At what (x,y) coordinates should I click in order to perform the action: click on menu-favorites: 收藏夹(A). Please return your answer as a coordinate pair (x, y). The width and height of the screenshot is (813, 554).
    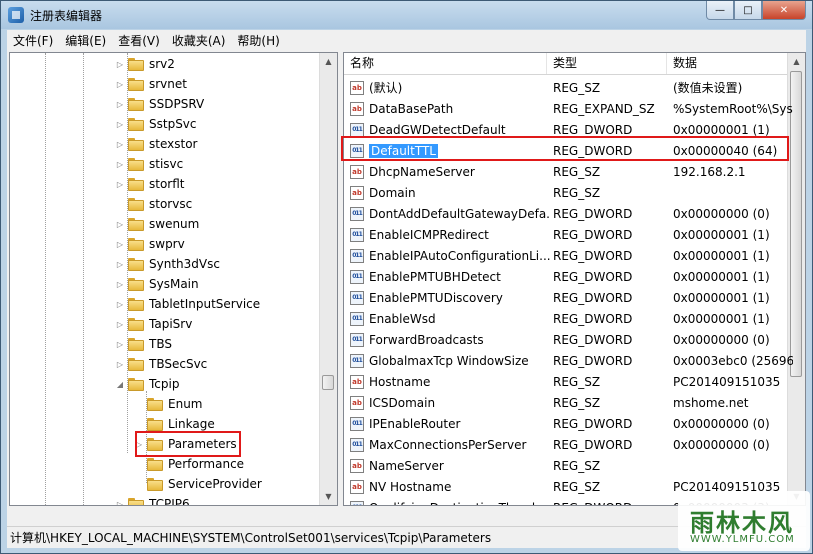
    Looking at the image, I should click on (199, 40).